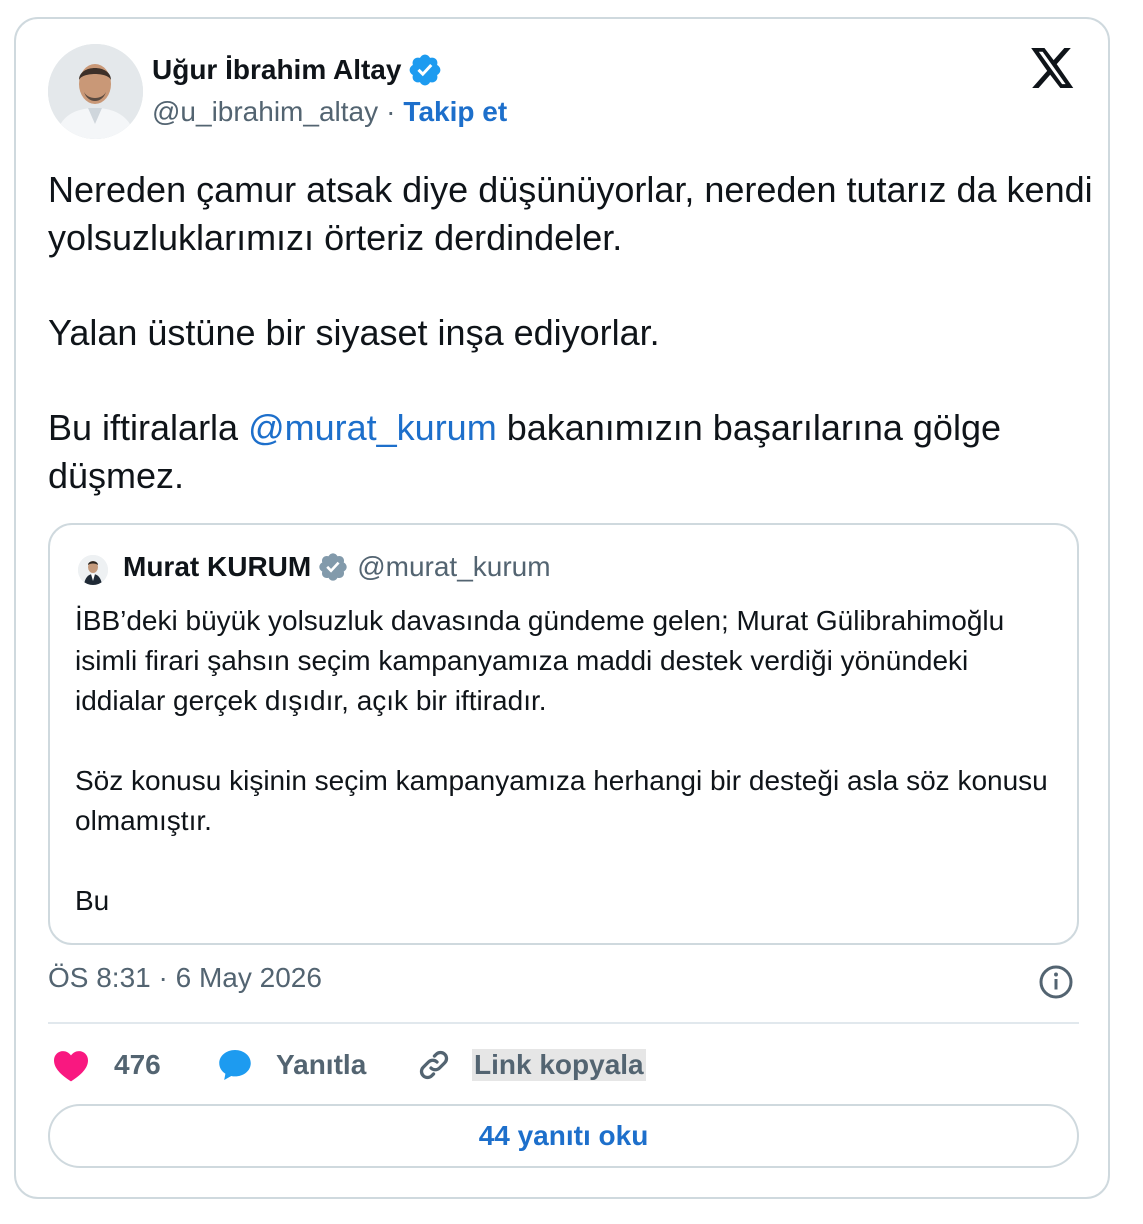 The width and height of the screenshot is (1143, 1224). I want to click on x-logo-icon, so click(1053, 68).